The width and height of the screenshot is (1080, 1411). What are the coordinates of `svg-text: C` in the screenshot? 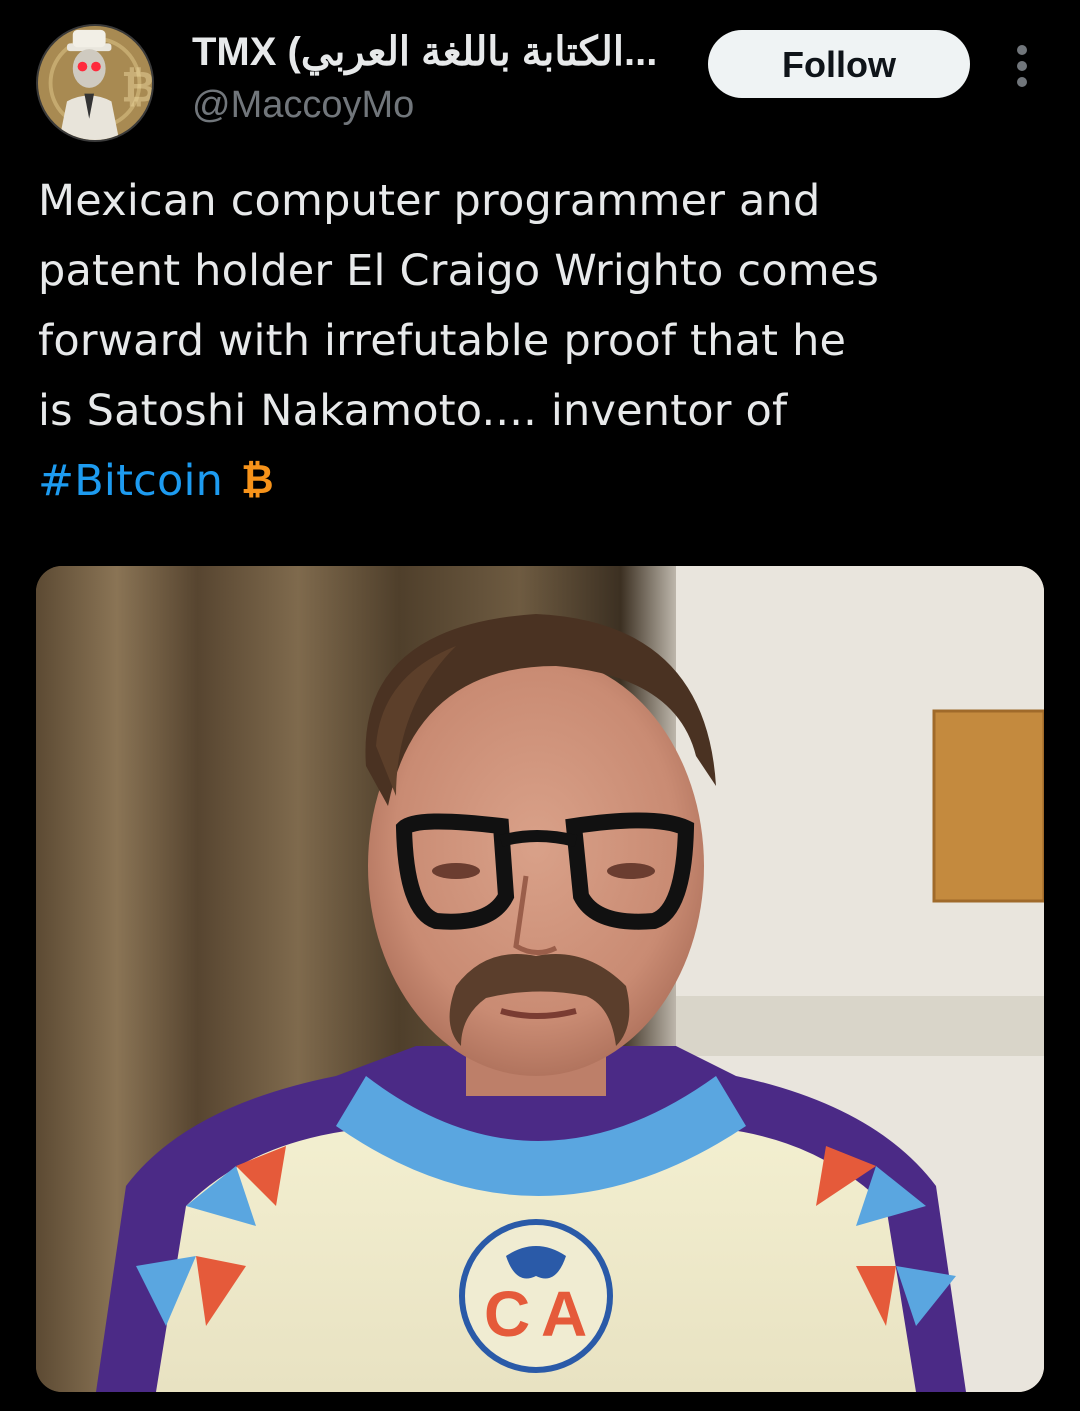 It's located at (507, 1314).